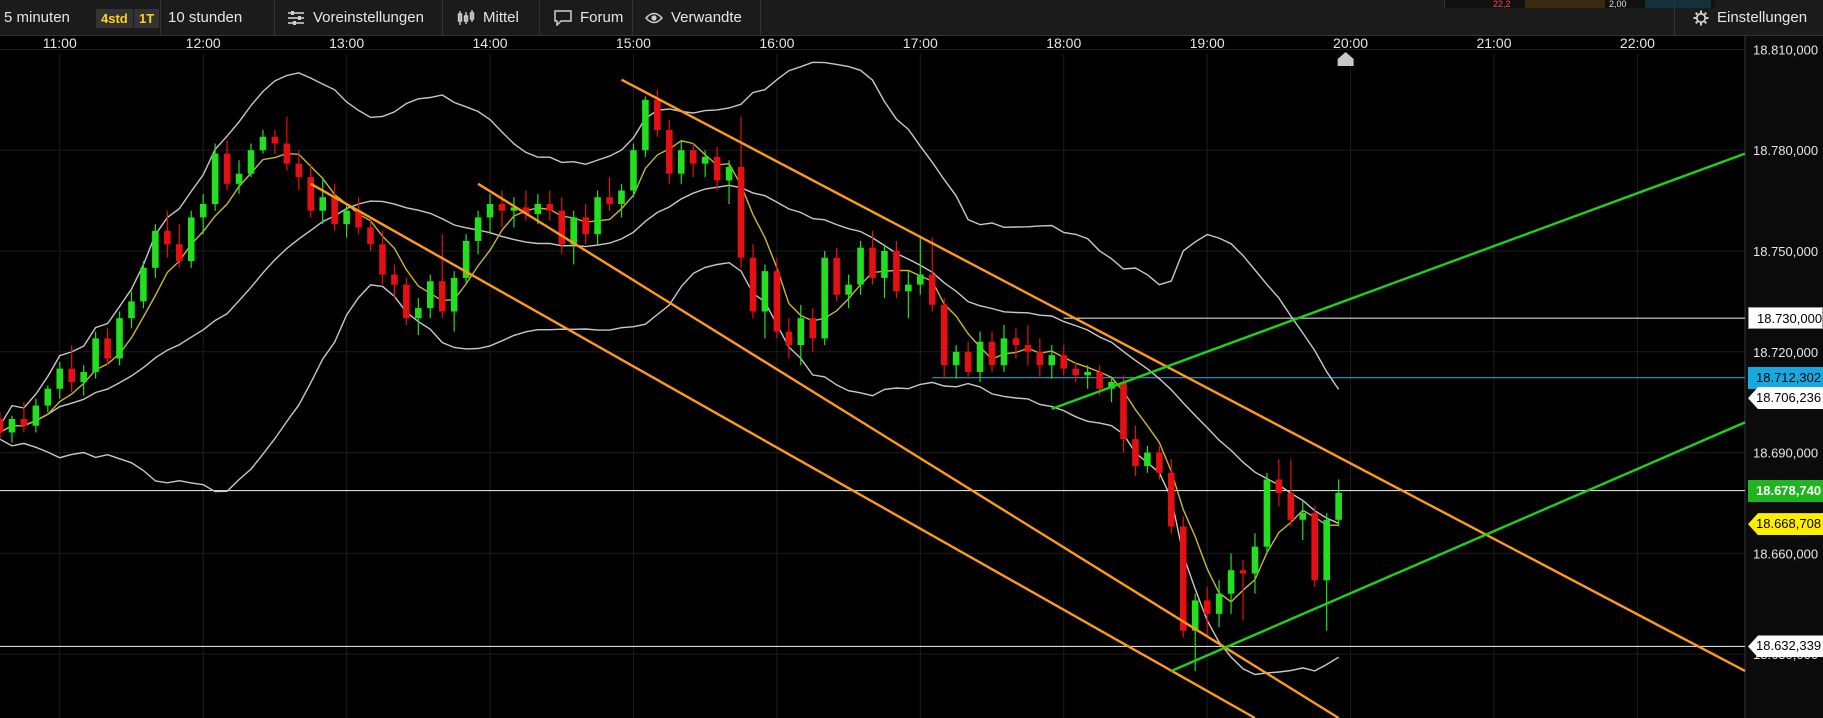 Image resolution: width=1823 pixels, height=718 pixels. Describe the element at coordinates (48, 18) in the screenshot. I see `interval-select: 5 minuten` at that location.